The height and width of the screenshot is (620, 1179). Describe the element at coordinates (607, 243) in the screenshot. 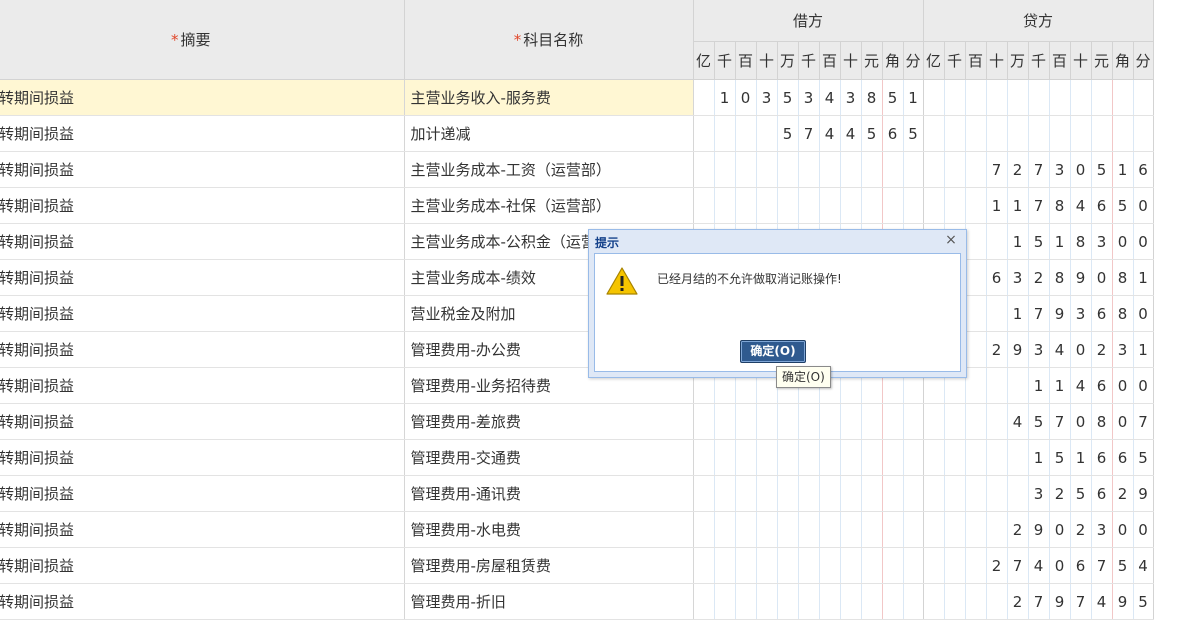

I see `dialog-title: 提示` at that location.